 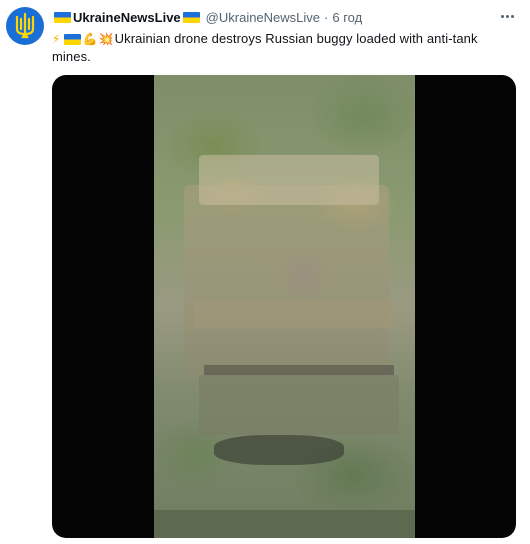 What do you see at coordinates (507, 16) in the screenshot?
I see `more-options-icon` at bounding box center [507, 16].